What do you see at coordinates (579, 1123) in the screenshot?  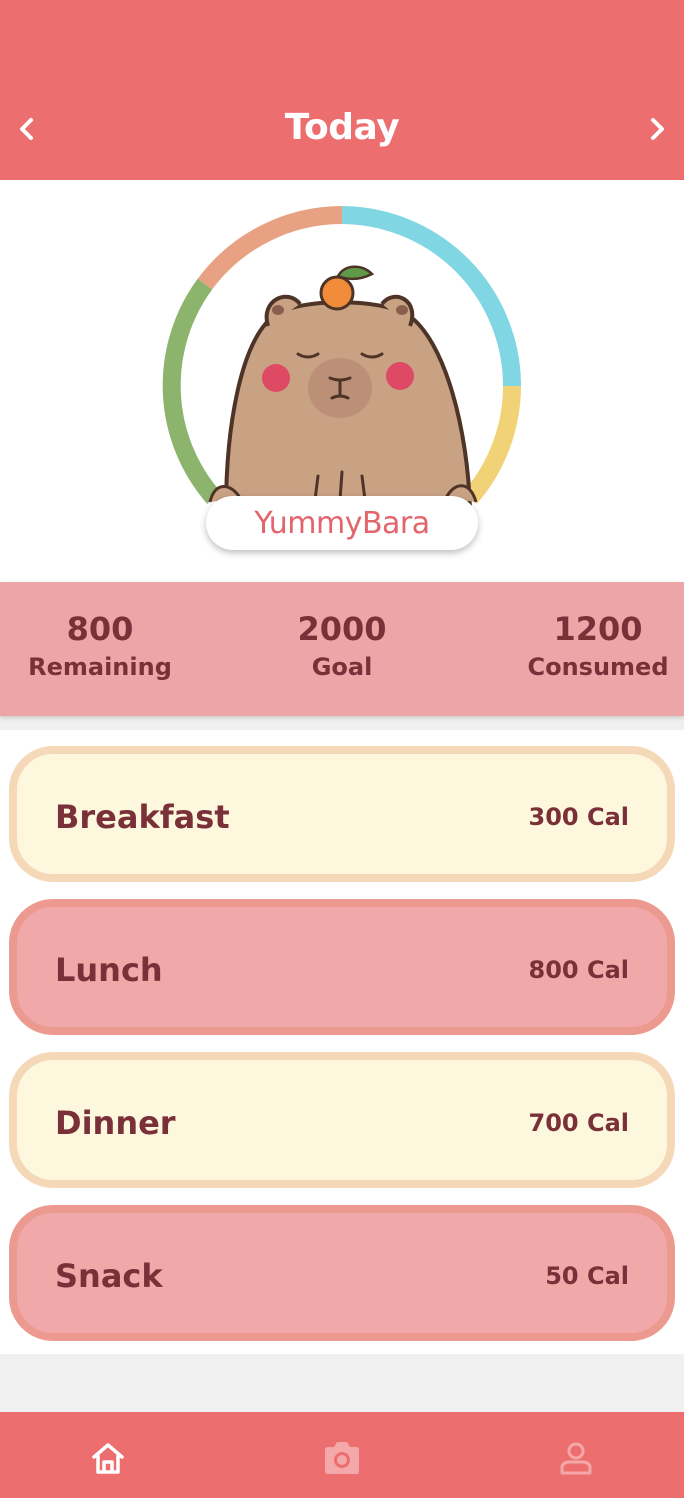 I see `meal-calories: 700 Cal` at bounding box center [579, 1123].